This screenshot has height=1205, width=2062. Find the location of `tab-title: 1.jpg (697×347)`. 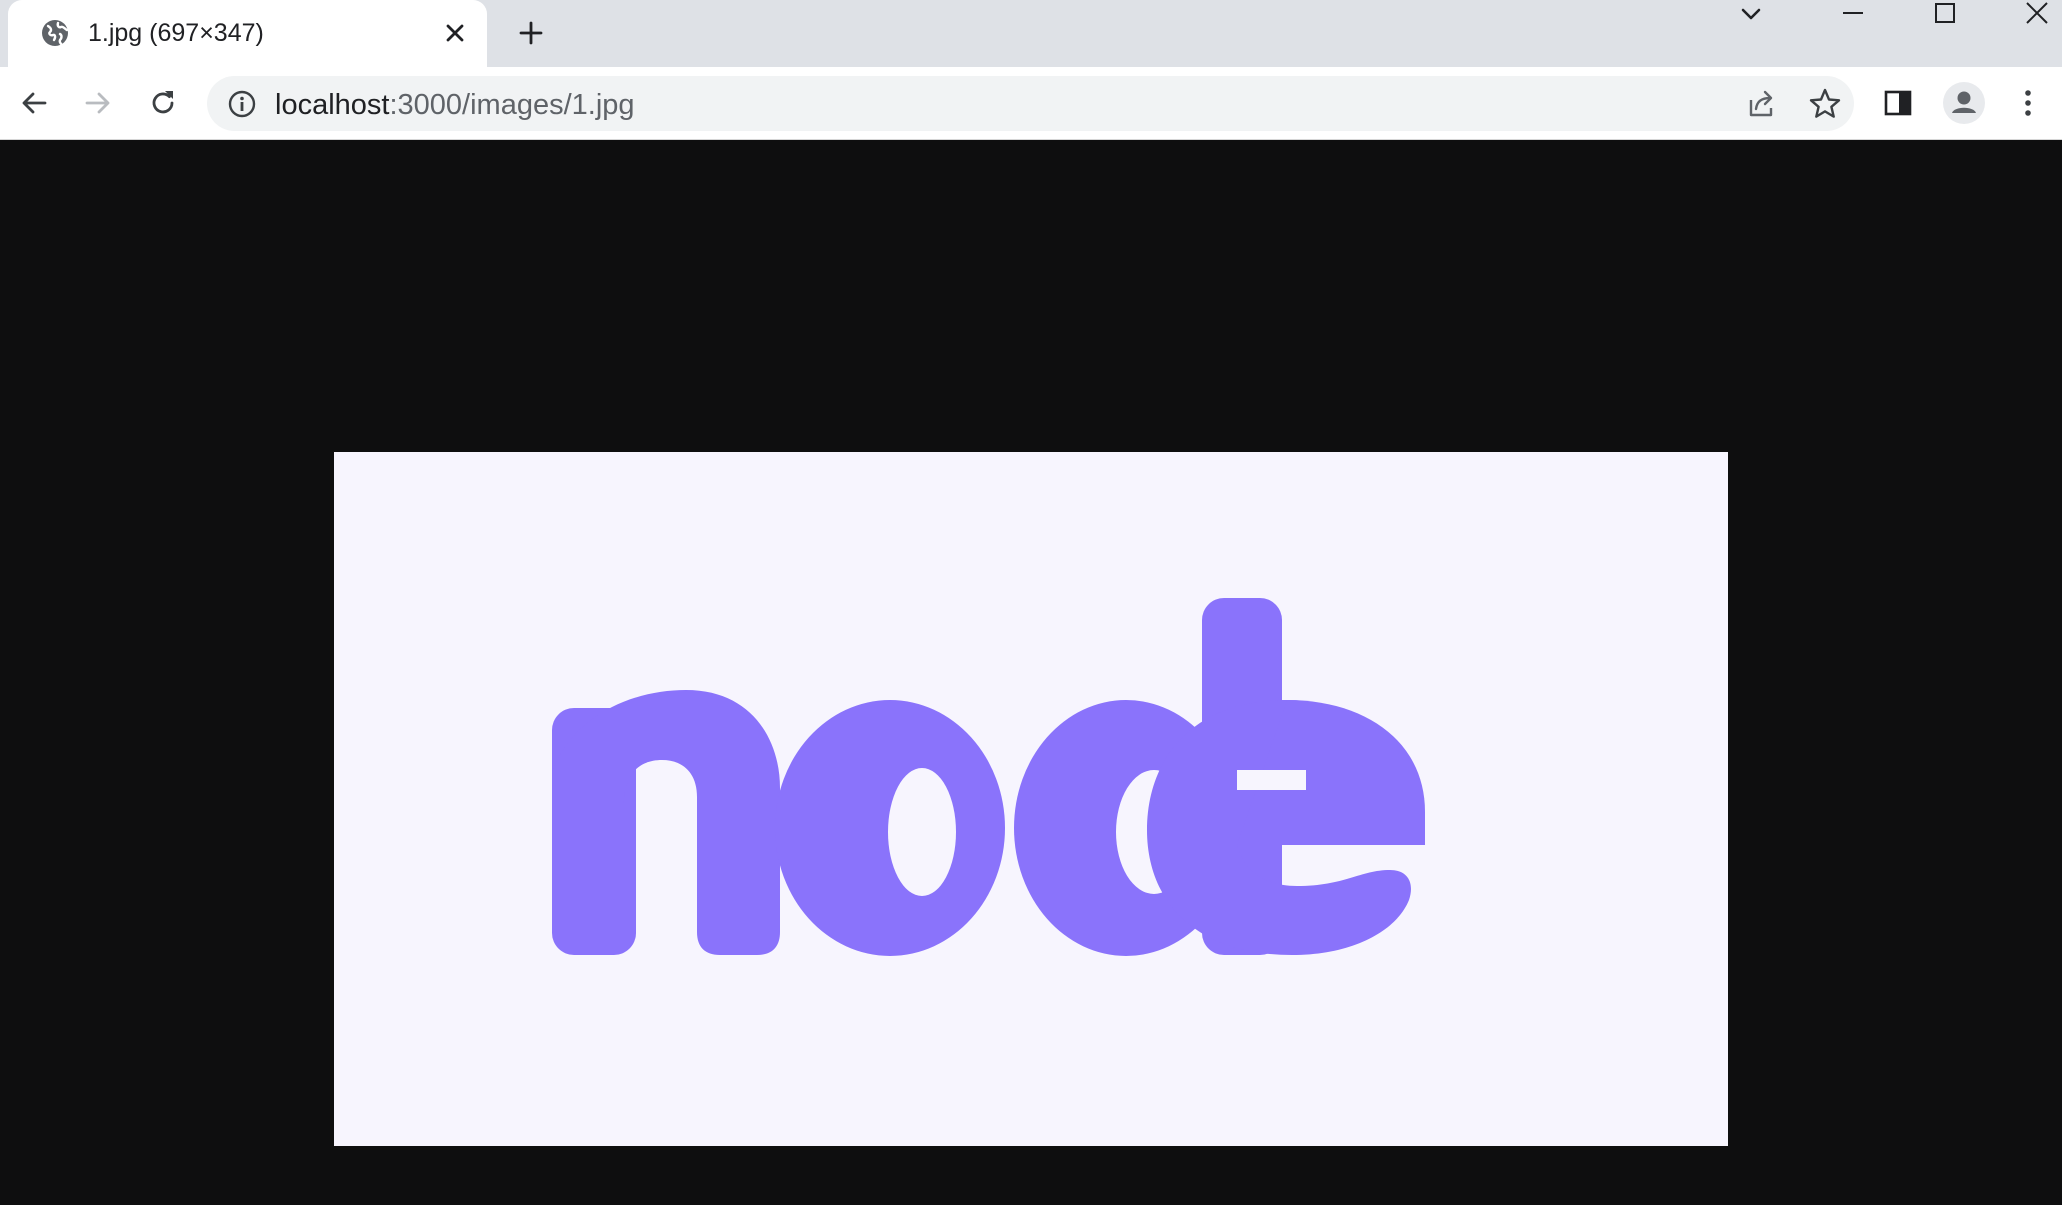

tab-title: 1.jpg (697×347) is located at coordinates (176, 33).